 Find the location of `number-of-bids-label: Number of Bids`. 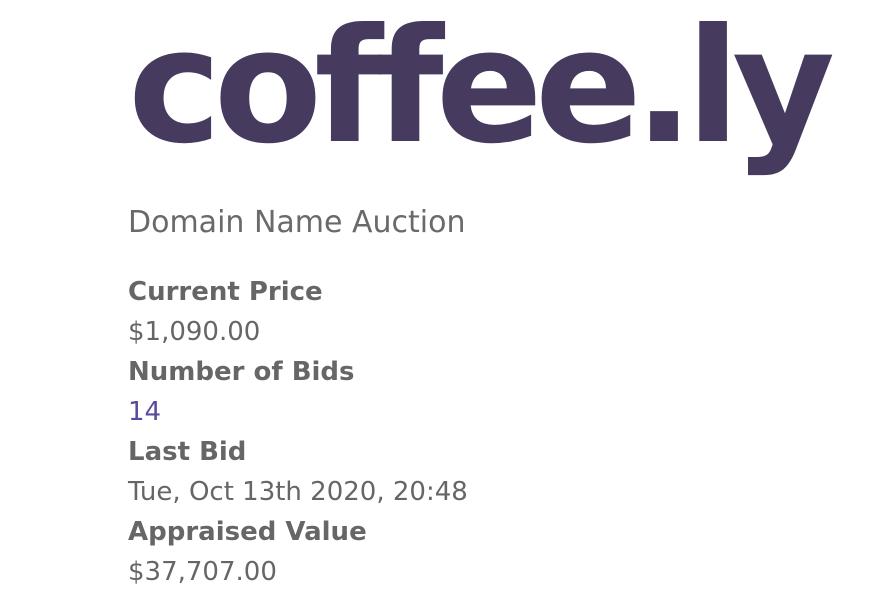

number-of-bids-label: Number of Bids is located at coordinates (241, 372).